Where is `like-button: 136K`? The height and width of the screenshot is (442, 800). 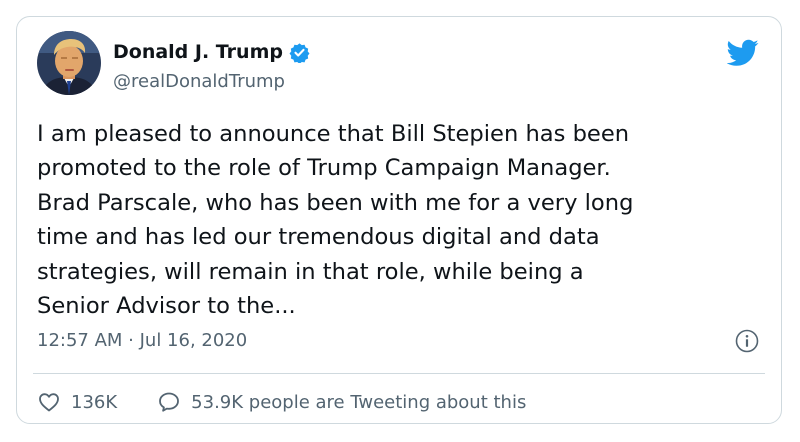 like-button: 136K is located at coordinates (77, 402).